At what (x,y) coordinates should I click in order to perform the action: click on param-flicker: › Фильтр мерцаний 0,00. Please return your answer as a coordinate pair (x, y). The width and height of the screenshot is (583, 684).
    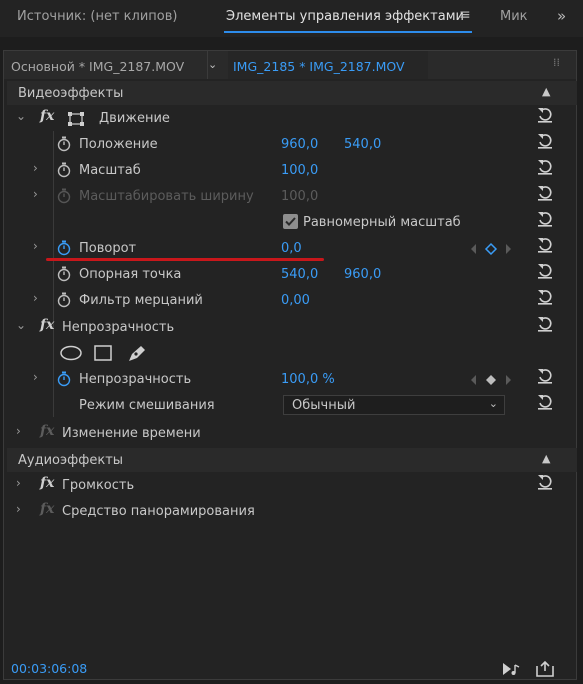
    Looking at the image, I should click on (292, 301).